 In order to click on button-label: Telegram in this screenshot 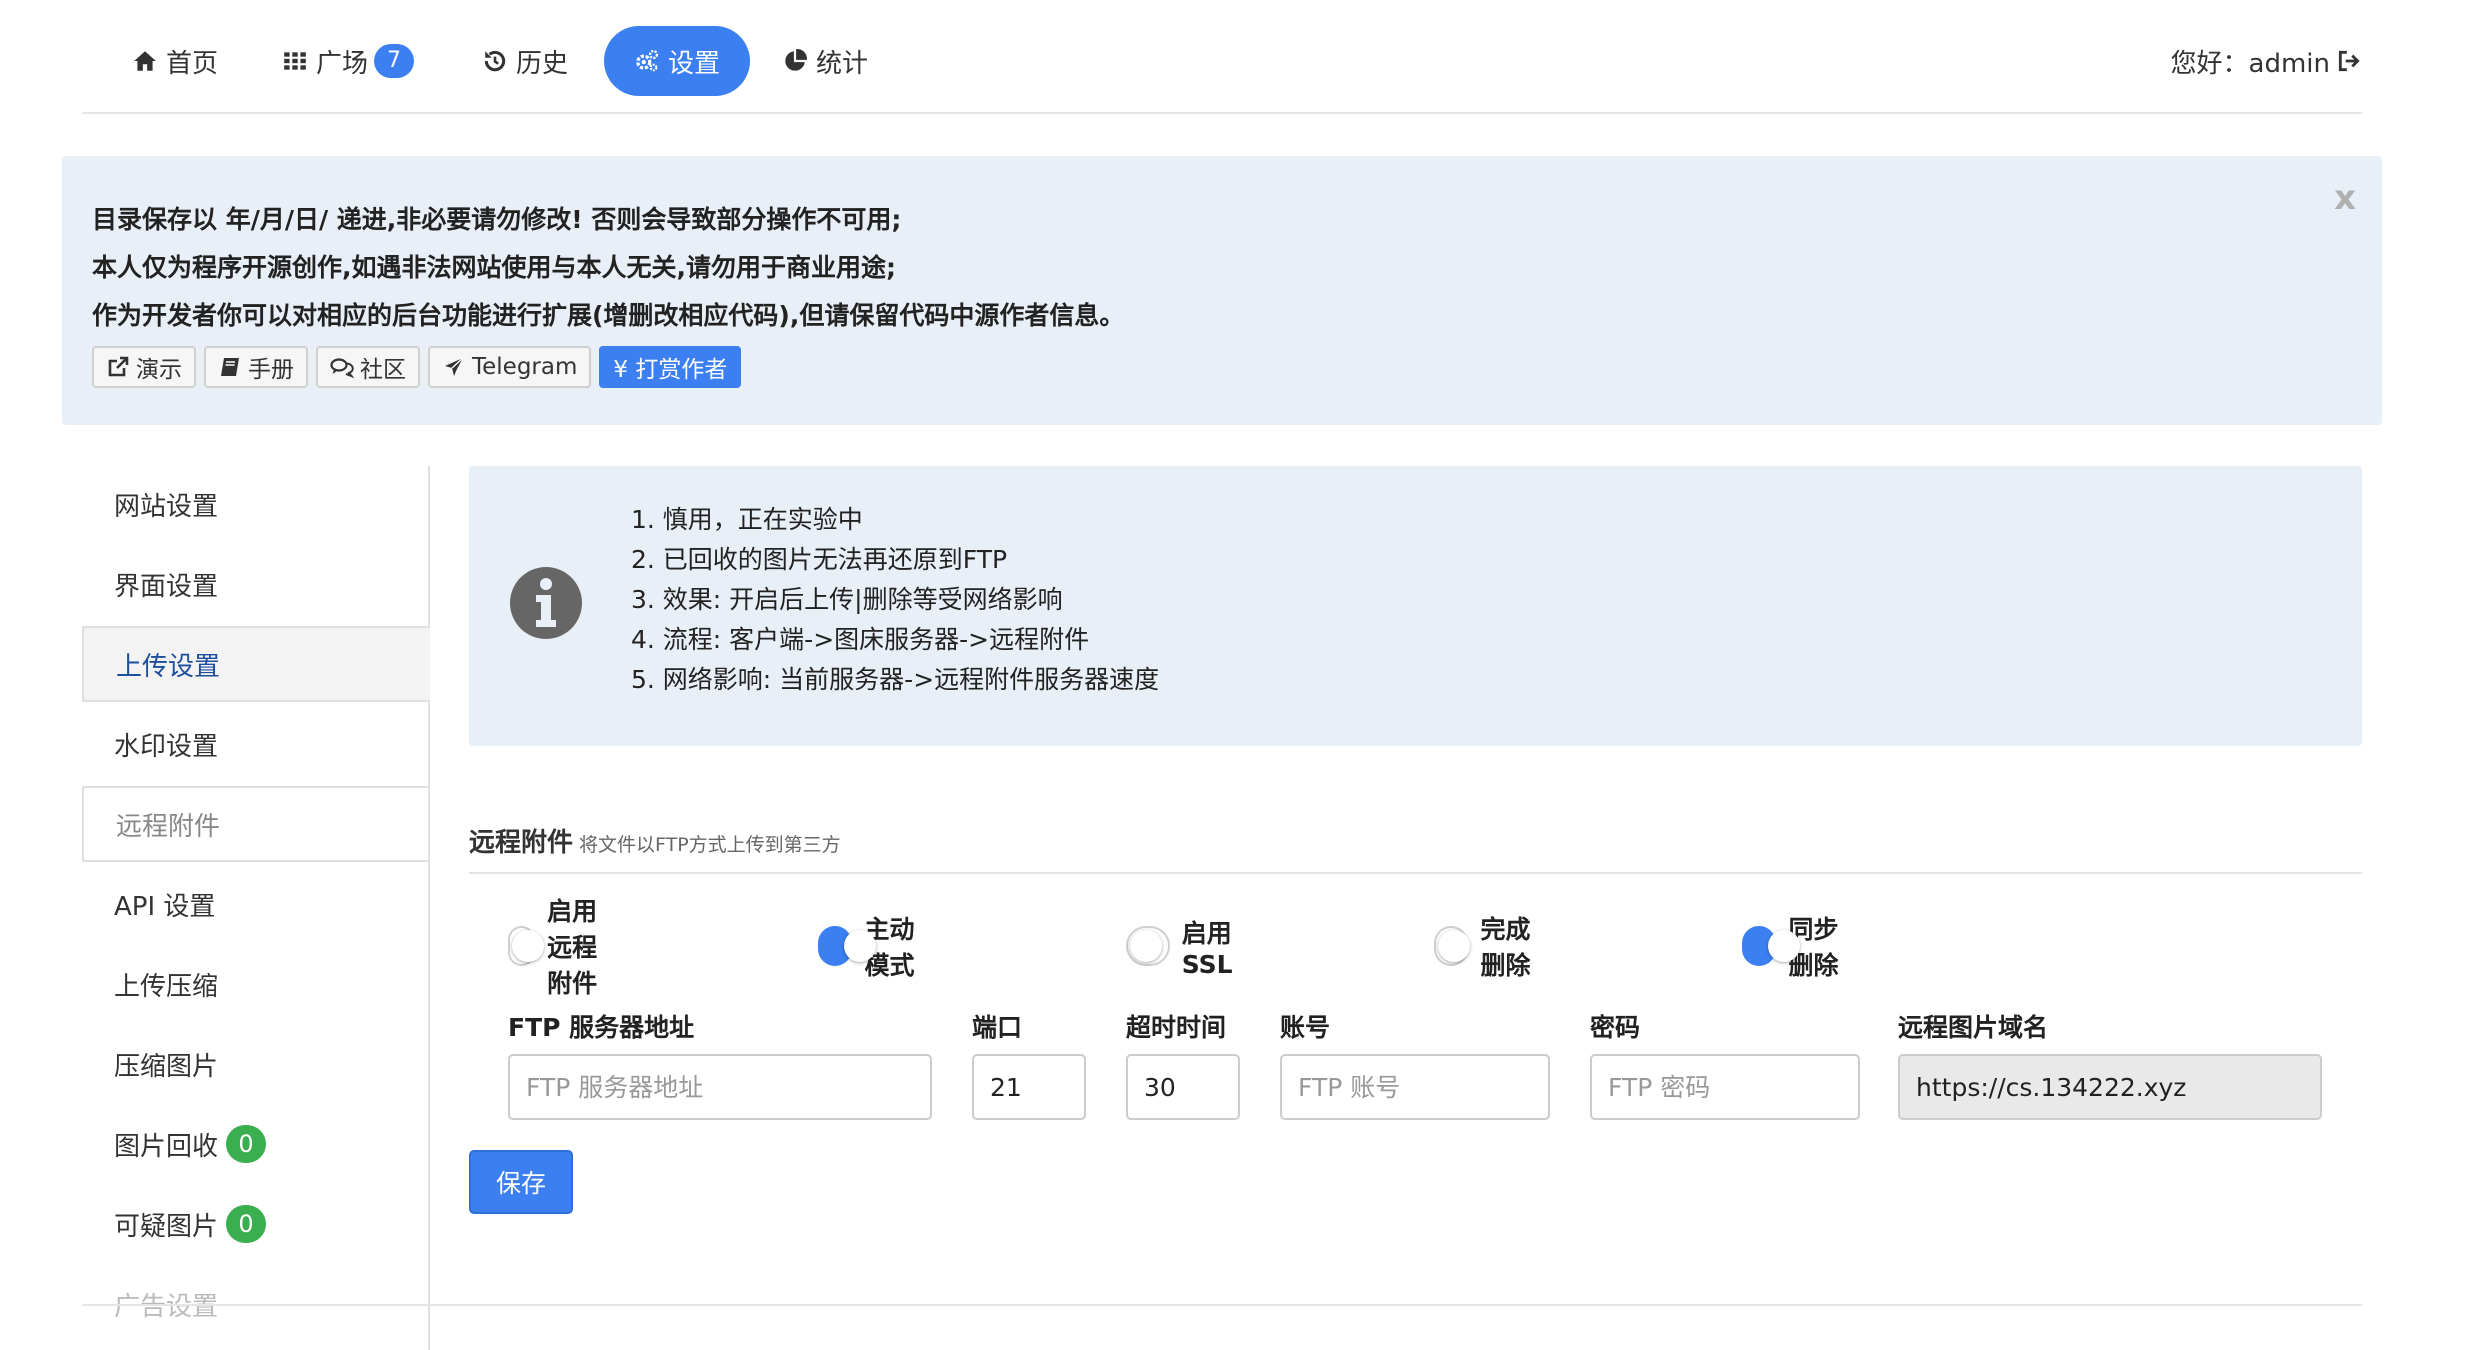, I will do `click(525, 367)`.